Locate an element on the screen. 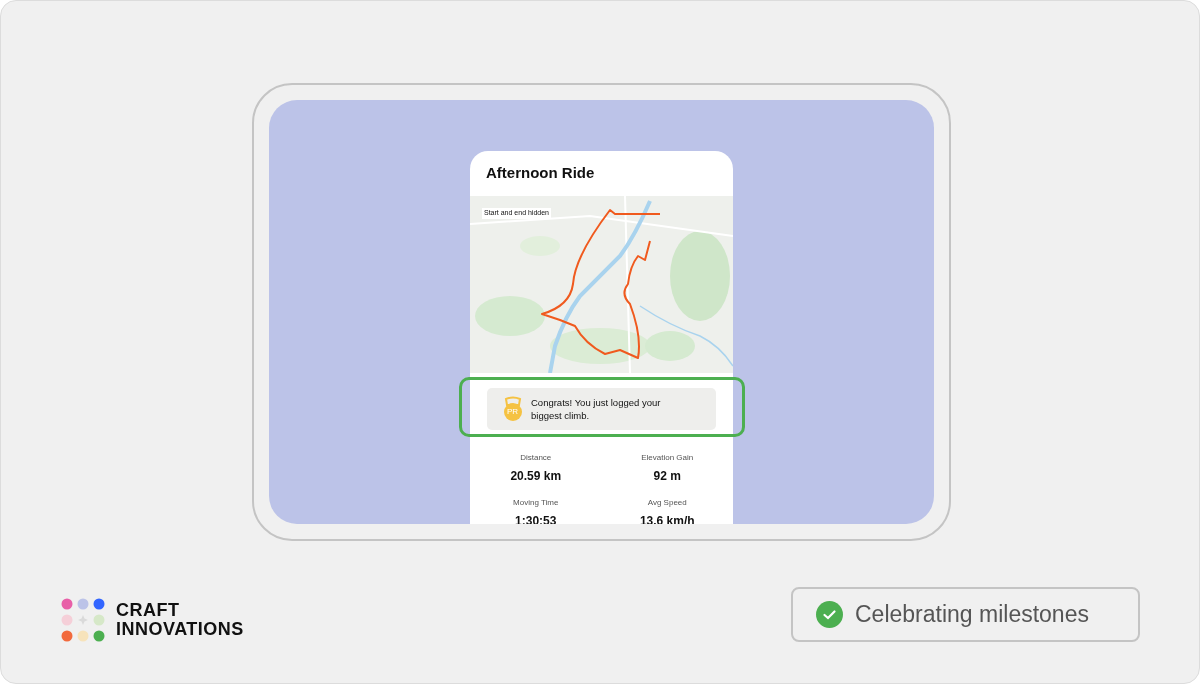  stat-label: Moving Time is located at coordinates (536, 503).